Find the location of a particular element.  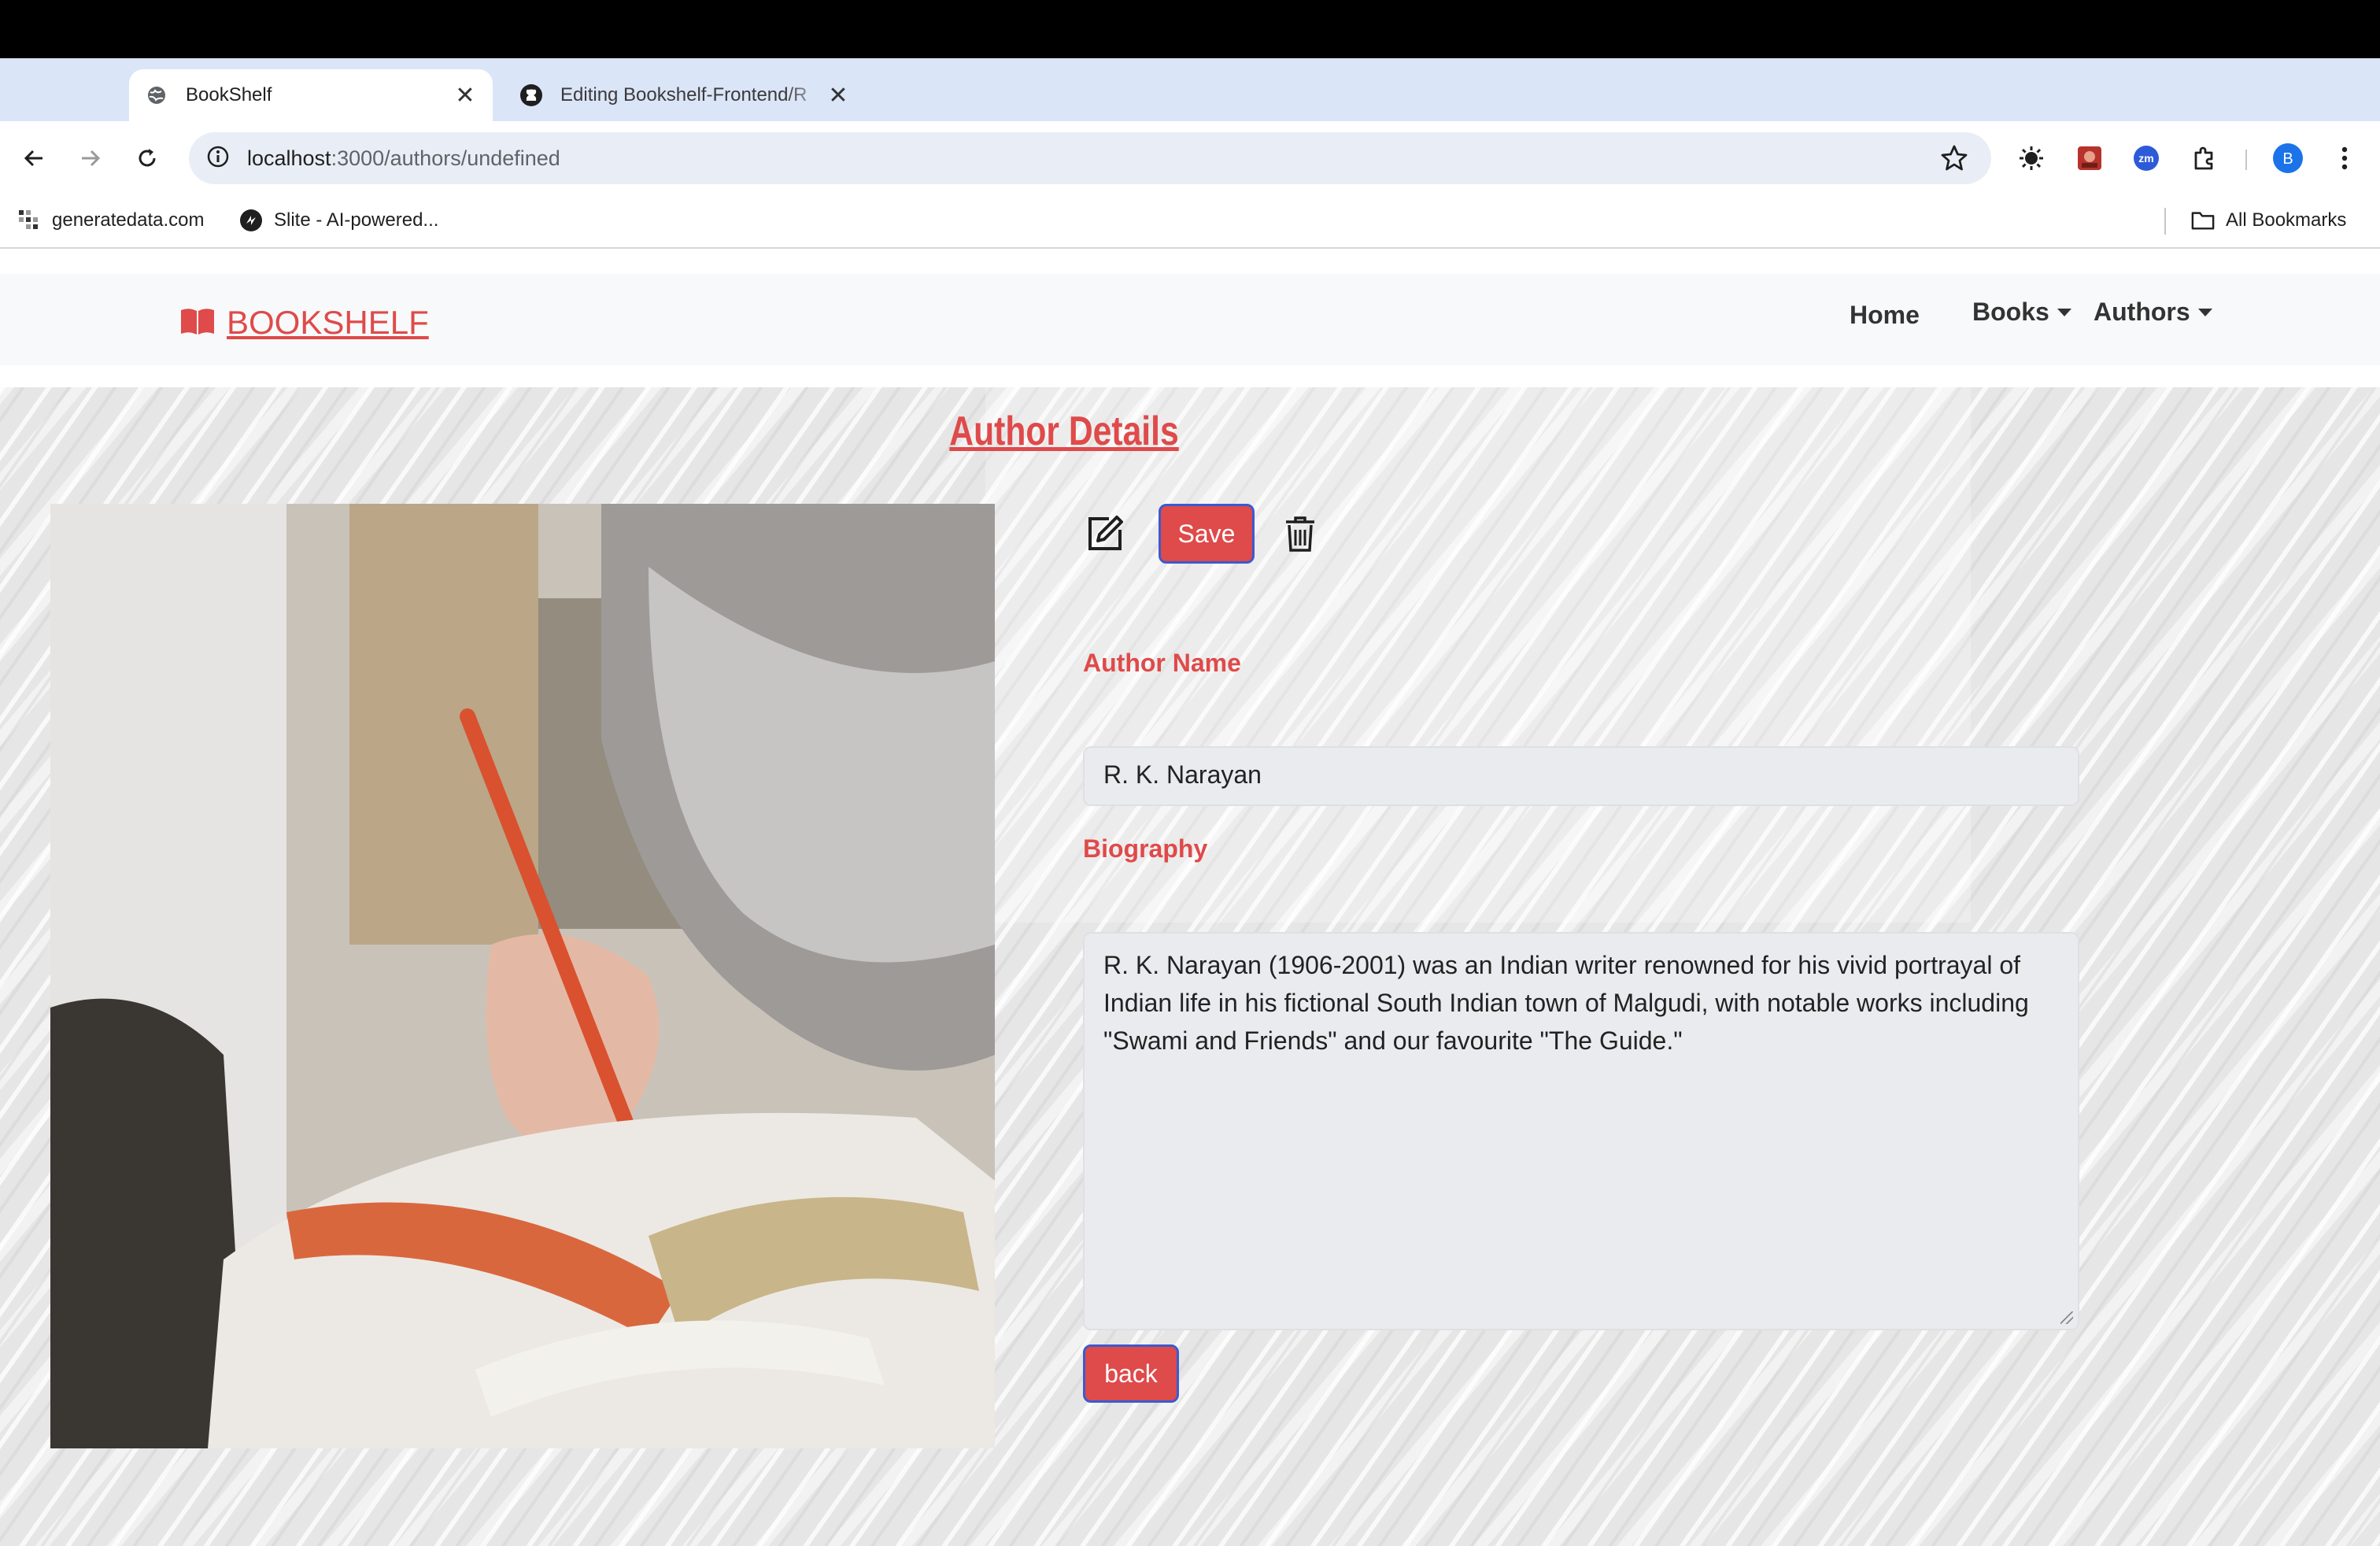

nav-books-dropdown: Books is located at coordinates (2022, 312).